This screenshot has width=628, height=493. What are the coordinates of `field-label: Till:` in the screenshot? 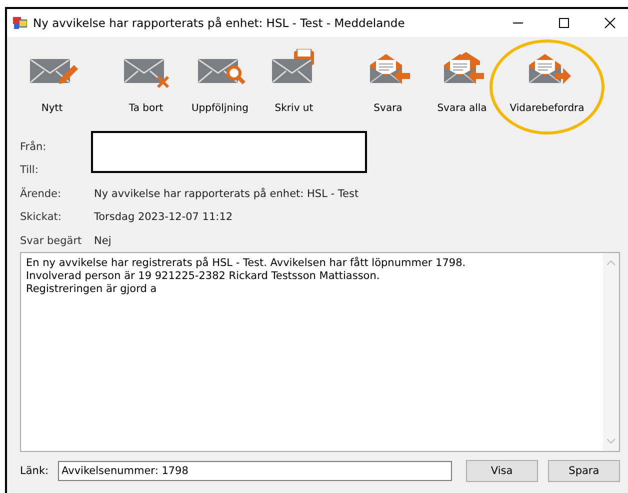 It's located at (30, 170).